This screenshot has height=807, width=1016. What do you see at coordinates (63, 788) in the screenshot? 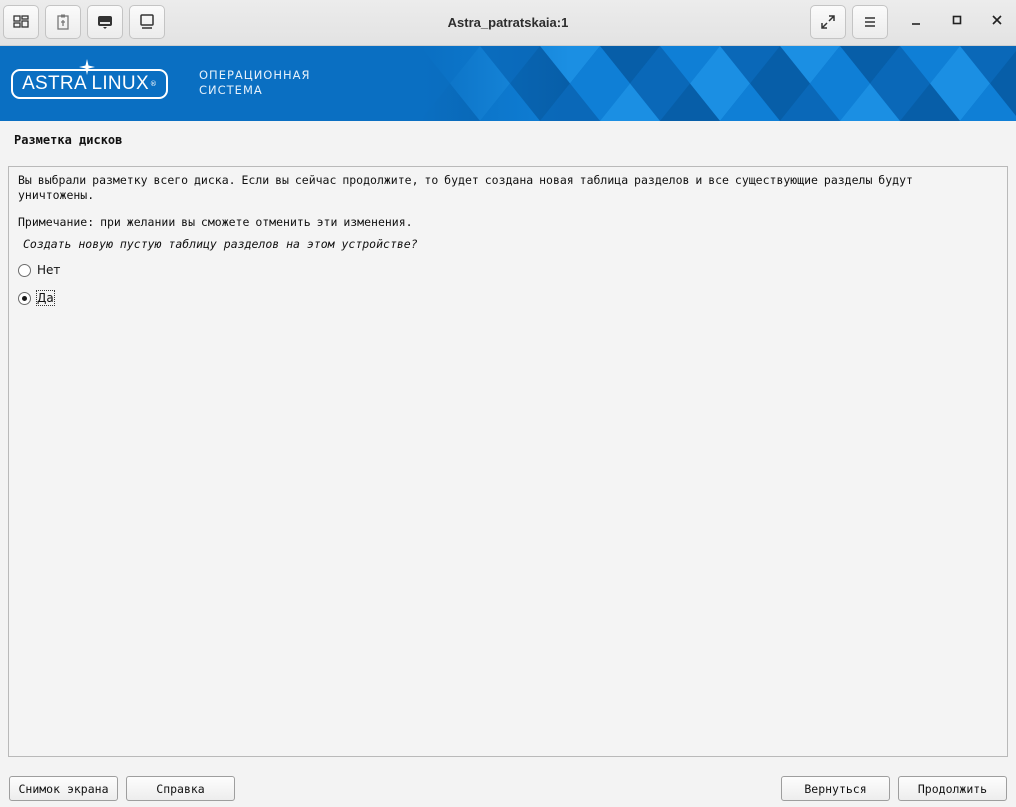
I see `screenshot-button: Снимок экрана` at bounding box center [63, 788].